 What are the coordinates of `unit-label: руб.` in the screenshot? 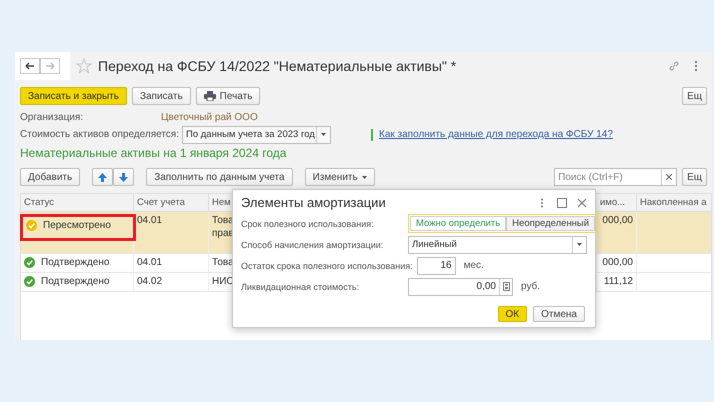 It's located at (530, 286).